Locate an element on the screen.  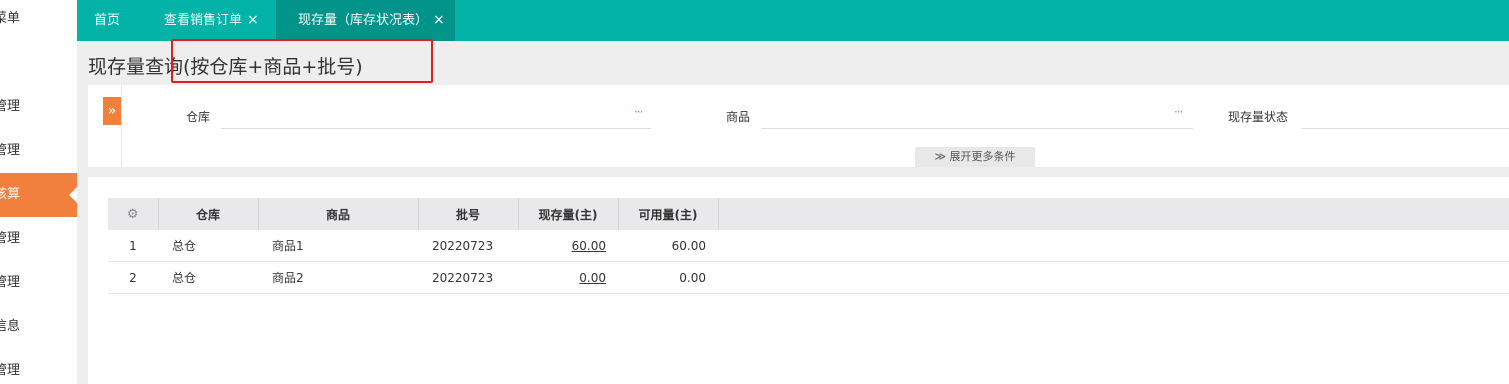
sidebar-item-1: 管理 is located at coordinates (38, 107).